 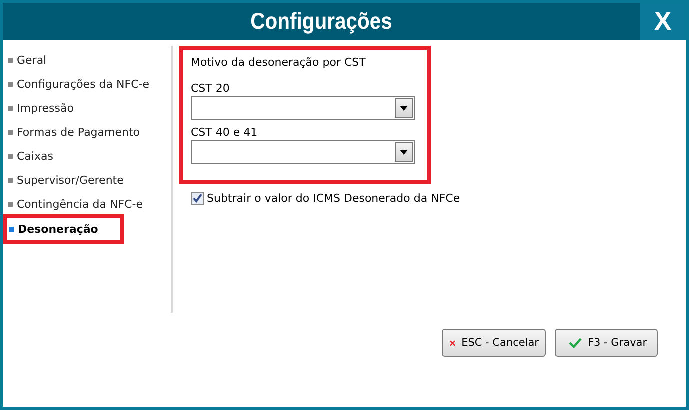 What do you see at coordinates (58, 229) in the screenshot?
I see `sidebar-item: Desoneração` at bounding box center [58, 229].